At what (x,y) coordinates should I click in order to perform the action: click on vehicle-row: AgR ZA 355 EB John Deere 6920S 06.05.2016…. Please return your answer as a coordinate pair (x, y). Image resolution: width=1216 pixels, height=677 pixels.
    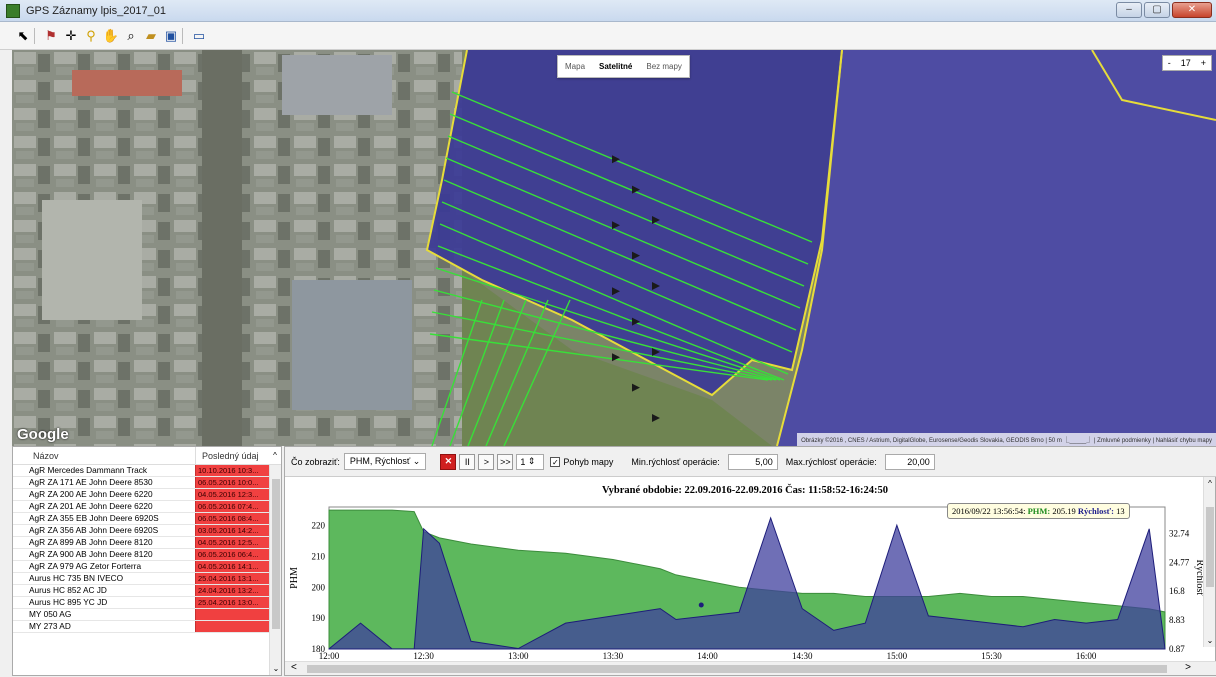
    Looking at the image, I should click on (141, 519).